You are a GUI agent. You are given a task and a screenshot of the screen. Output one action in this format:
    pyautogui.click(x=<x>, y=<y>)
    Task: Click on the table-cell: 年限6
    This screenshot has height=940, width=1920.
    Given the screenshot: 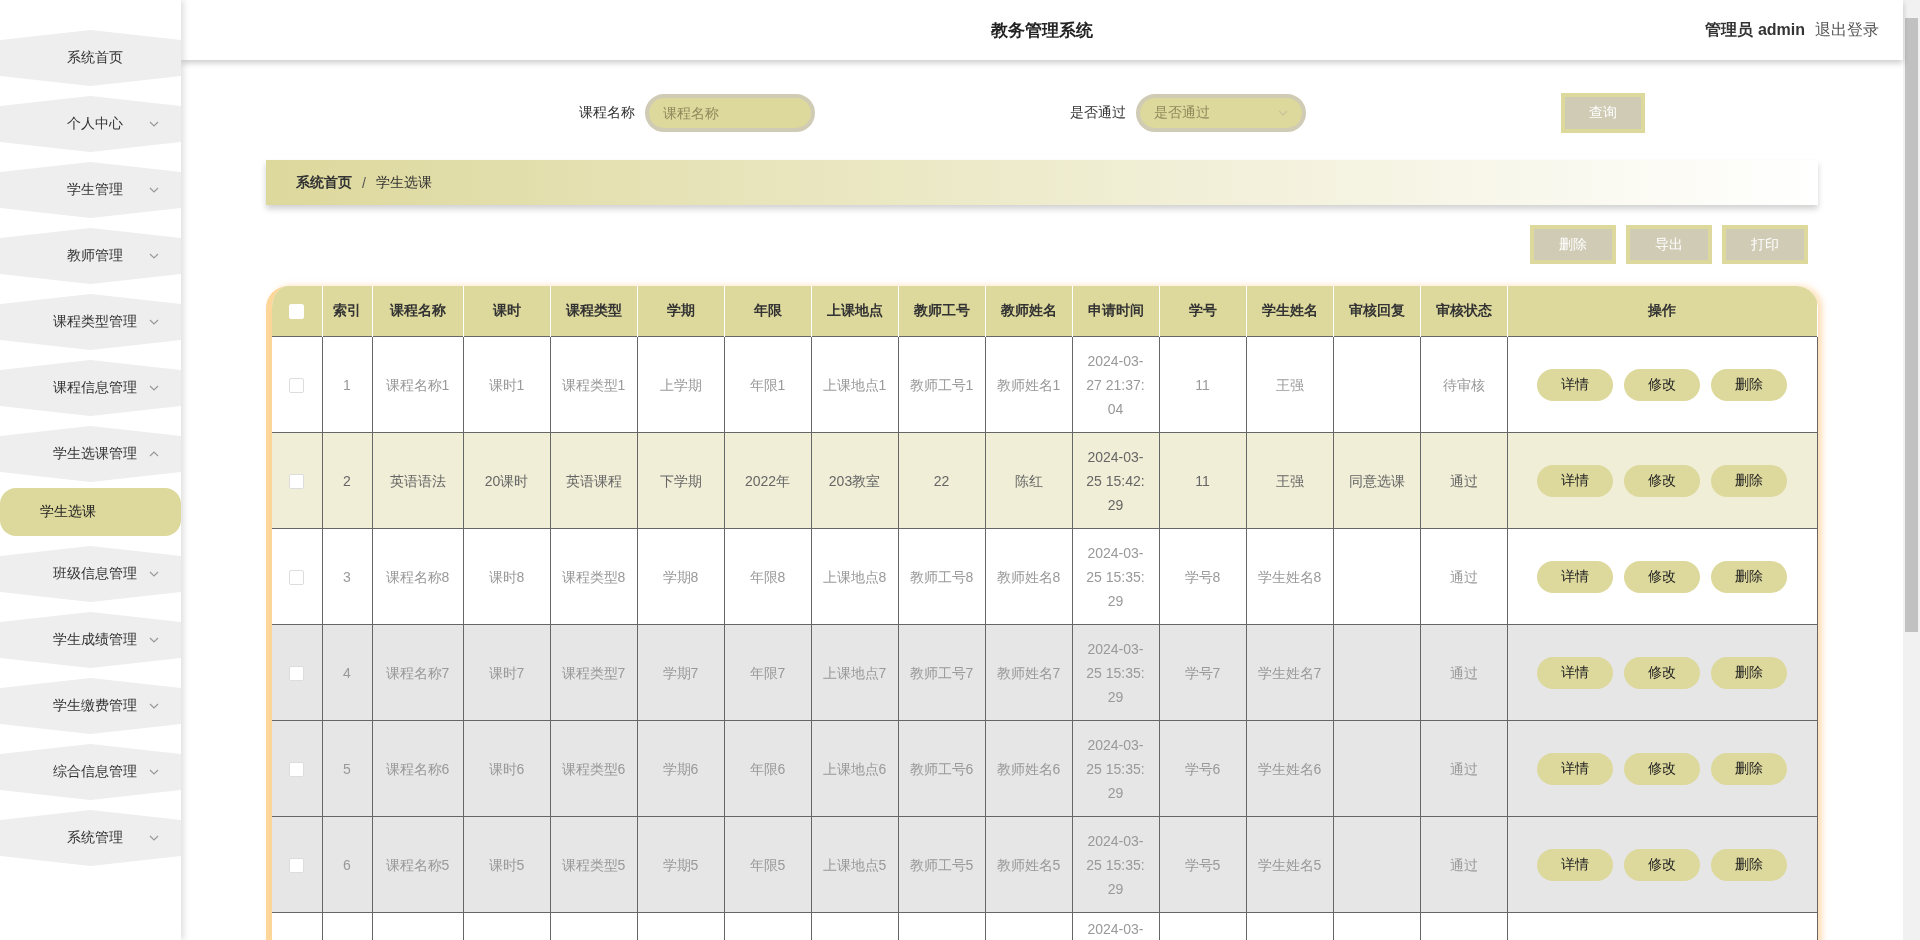 What is the action you would take?
    pyautogui.click(x=767, y=768)
    